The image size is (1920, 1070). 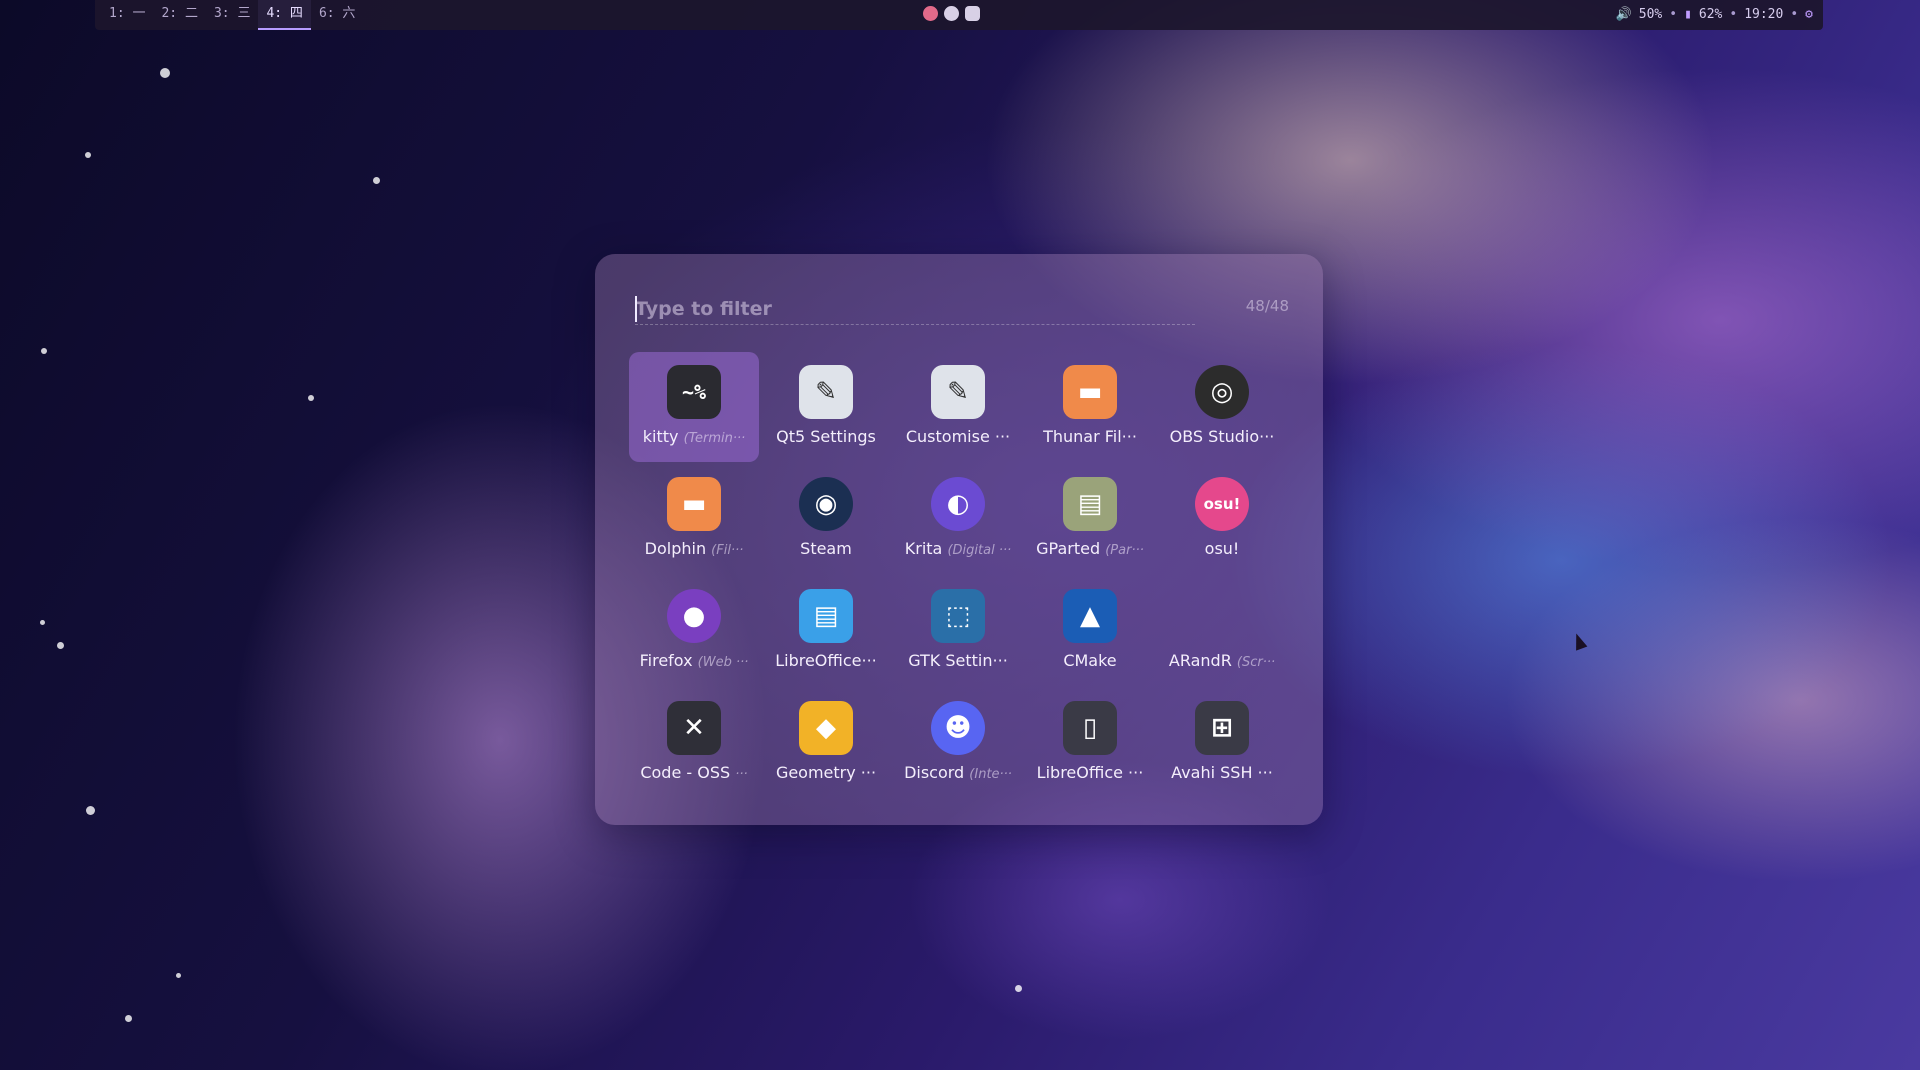 I want to click on workspace-3: 3: 三, so click(x=232, y=14).